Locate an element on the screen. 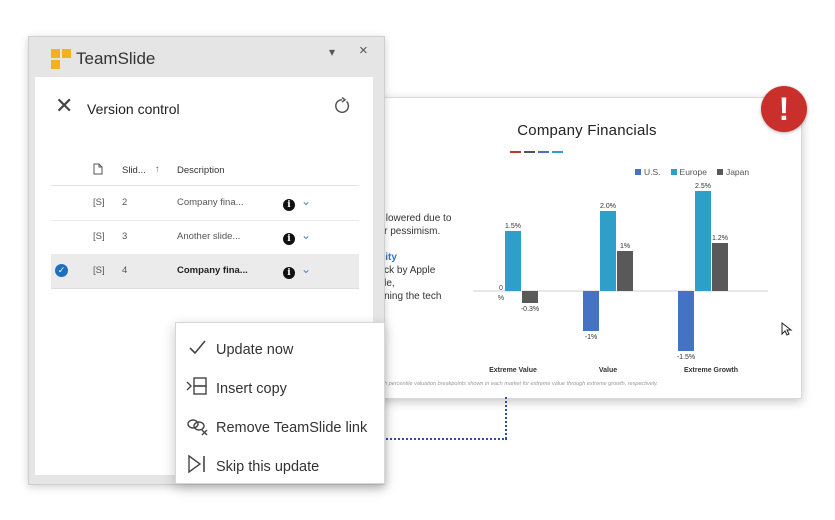 The width and height of the screenshot is (835, 520). panel-title: Version control is located at coordinates (133, 109).